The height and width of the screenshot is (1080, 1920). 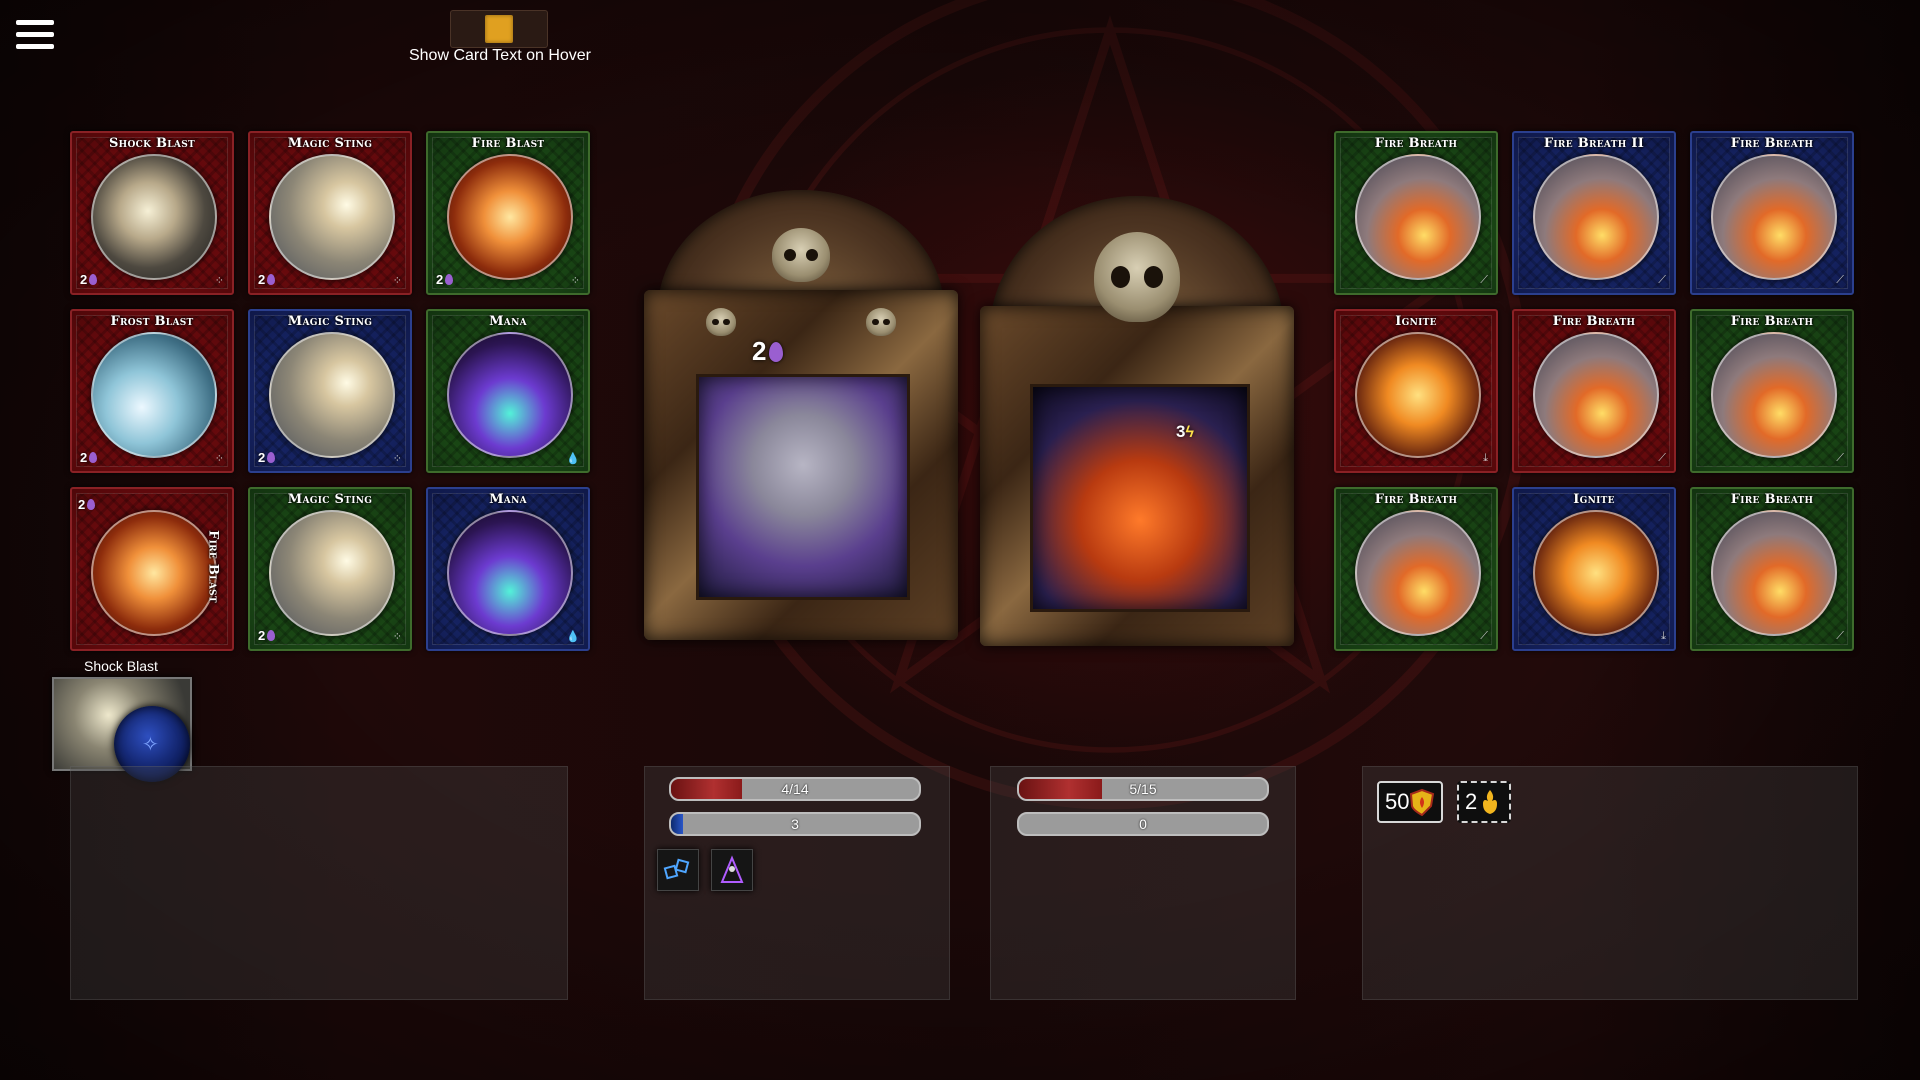 What do you see at coordinates (121, 666) in the screenshot?
I see `hand-card-label: Shock Blast` at bounding box center [121, 666].